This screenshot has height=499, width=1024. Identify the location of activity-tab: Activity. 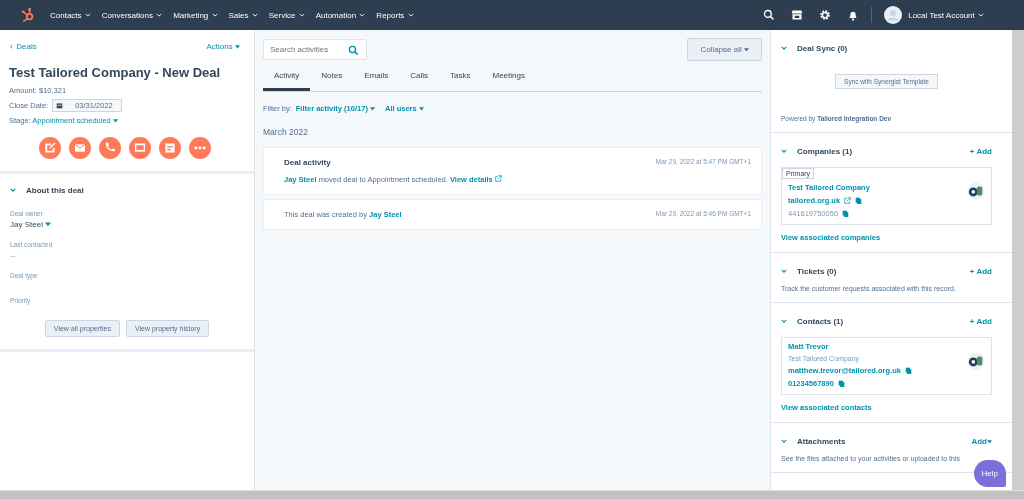
(287, 78).